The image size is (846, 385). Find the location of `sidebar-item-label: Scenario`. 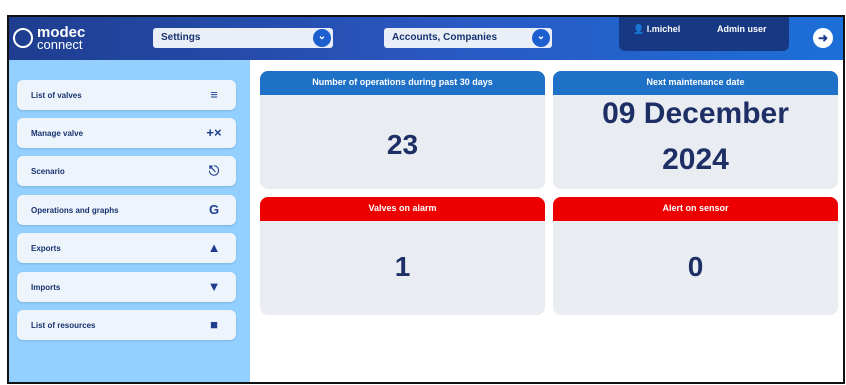

sidebar-item-label: Scenario is located at coordinates (48, 171).